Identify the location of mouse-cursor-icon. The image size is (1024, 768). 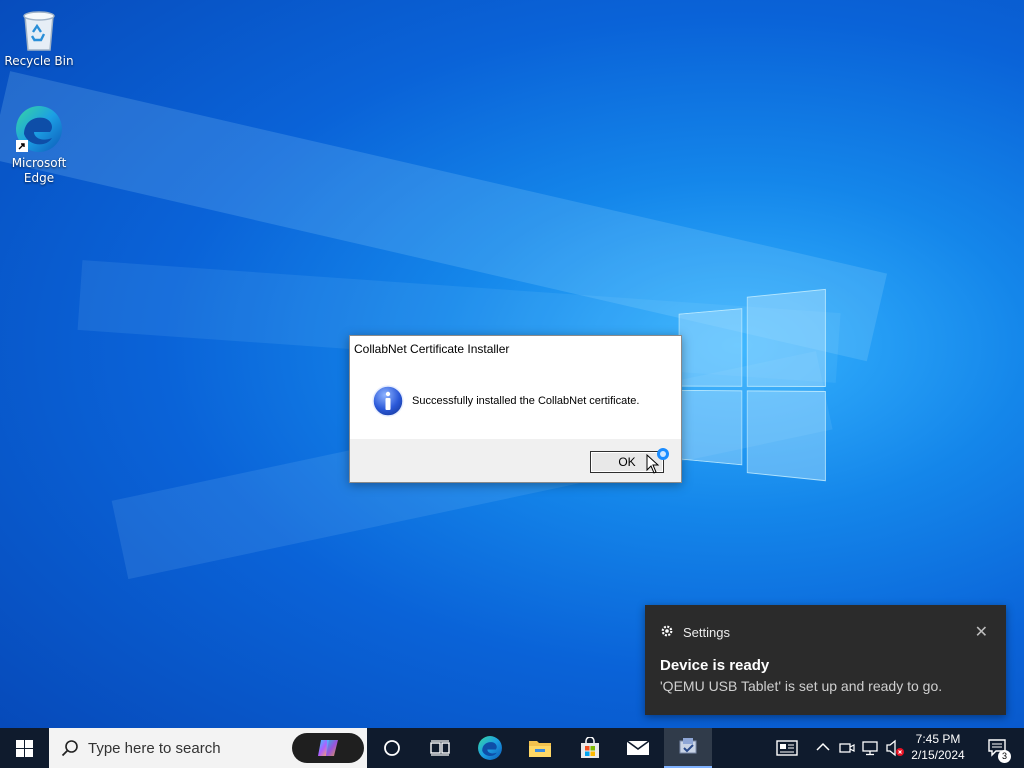
(653, 464).